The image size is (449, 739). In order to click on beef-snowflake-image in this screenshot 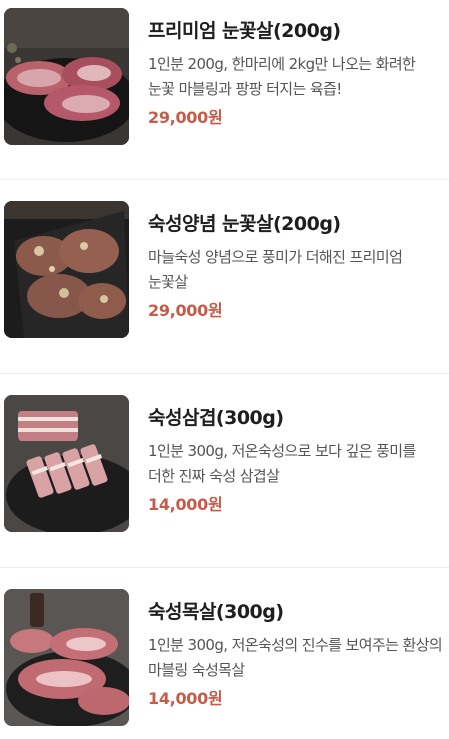, I will do `click(66, 76)`.